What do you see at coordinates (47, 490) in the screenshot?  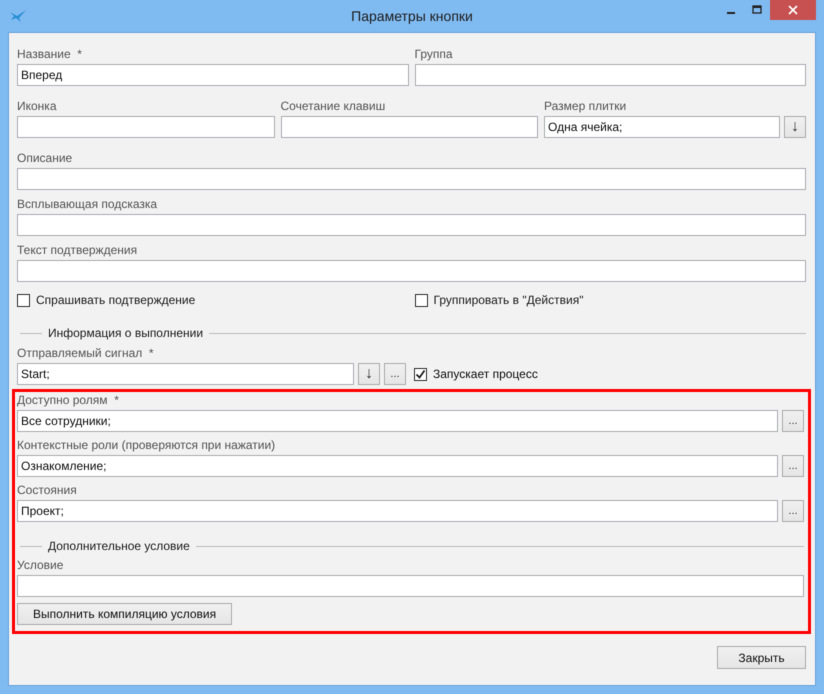 I see `field-label: Состояния` at bounding box center [47, 490].